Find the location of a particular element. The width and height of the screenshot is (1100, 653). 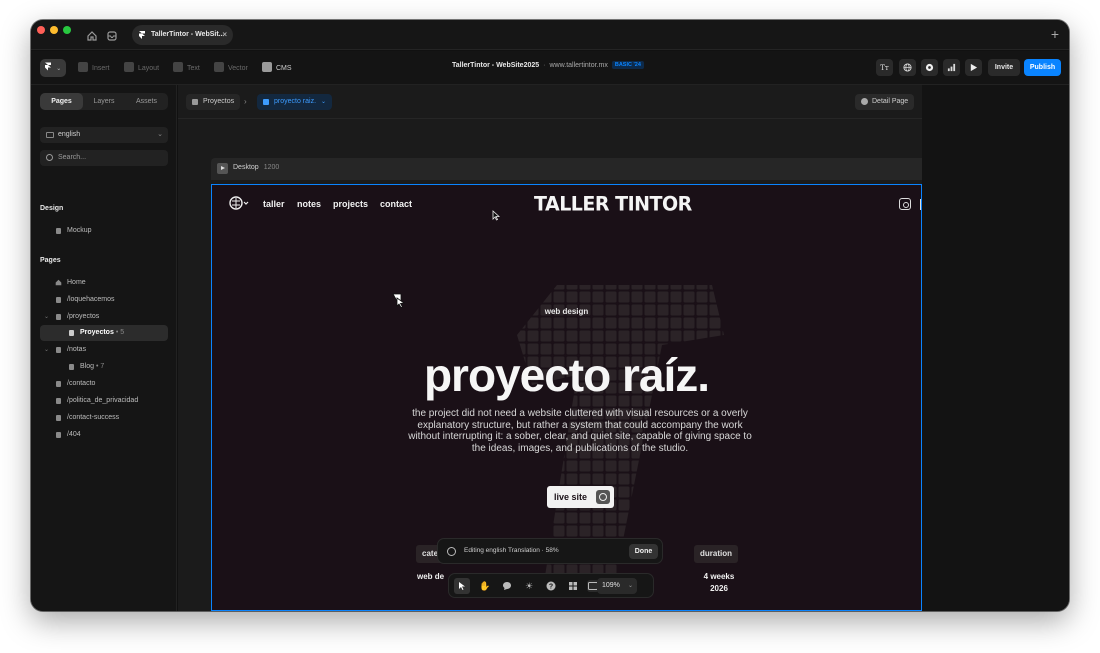

page-label: /notas is located at coordinates (77, 349).